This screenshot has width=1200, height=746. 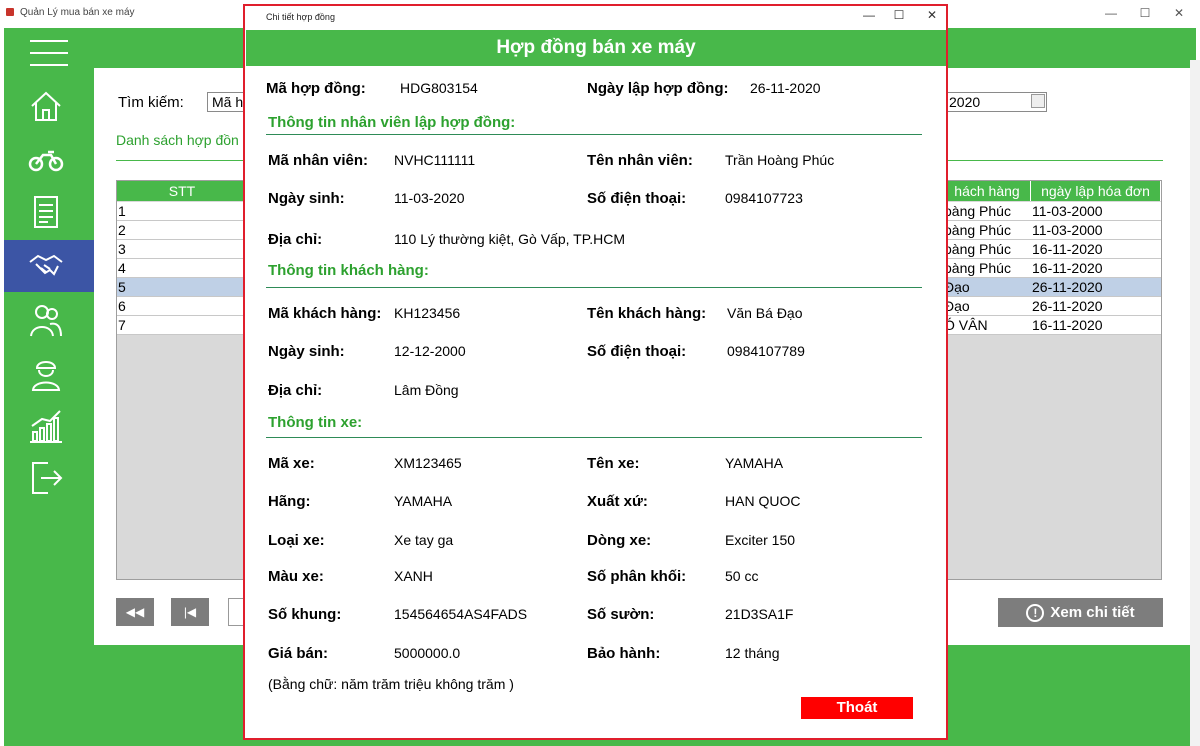 I want to click on vehicle-origin-value: HAN QUOC, so click(x=763, y=501).